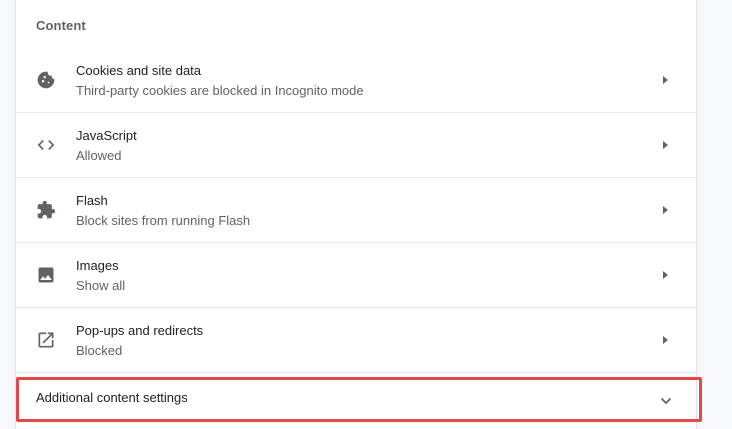 The height and width of the screenshot is (429, 732). I want to click on chevron-down-icon, so click(666, 398).